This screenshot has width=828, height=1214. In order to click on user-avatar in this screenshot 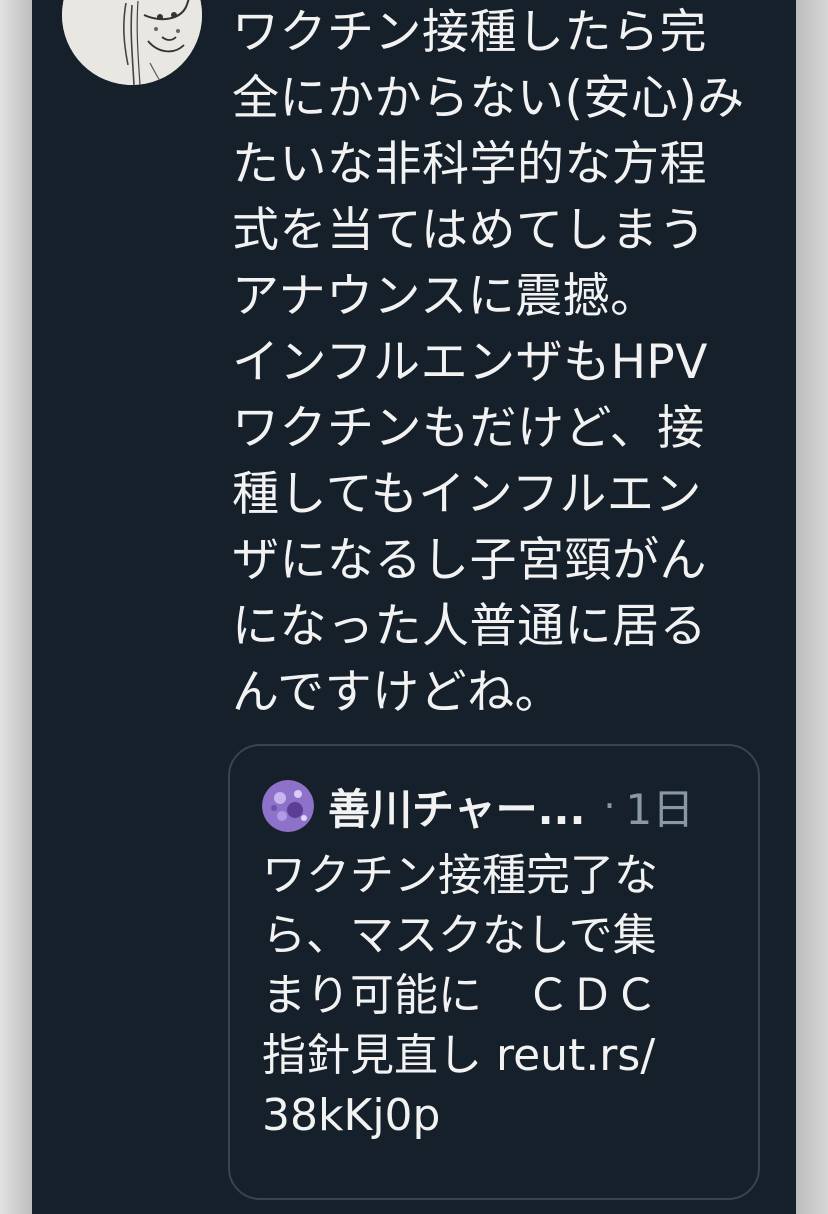, I will do `click(132, 42)`.